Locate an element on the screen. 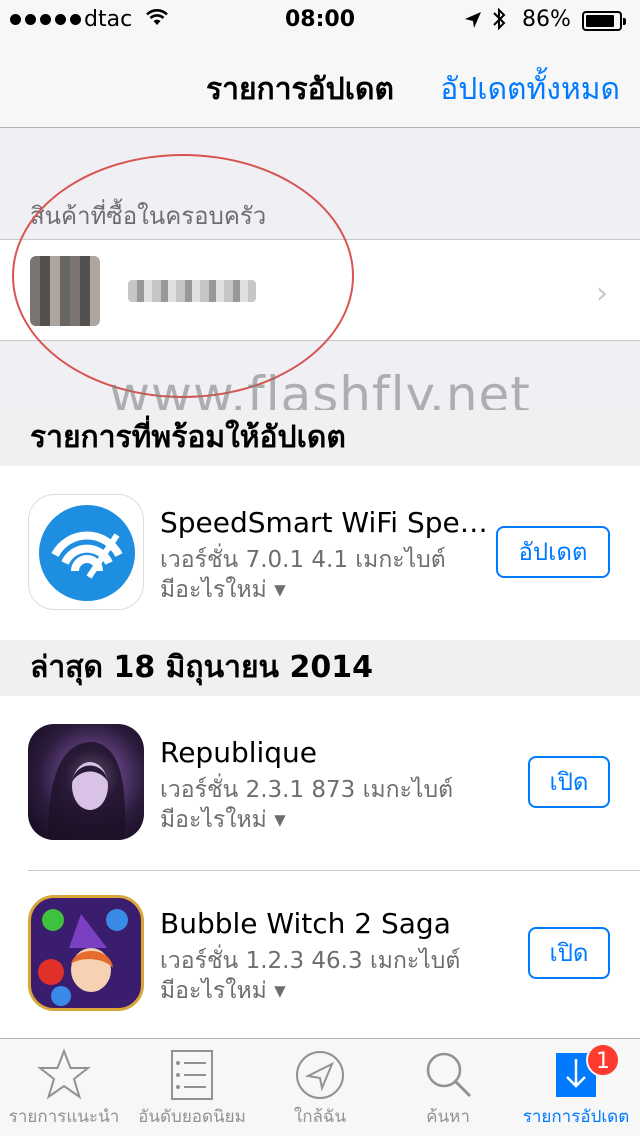 Image resolution: width=640 pixels, height=1136 pixels. tab-label: อันดับยอดนิยม is located at coordinates (192, 1117).